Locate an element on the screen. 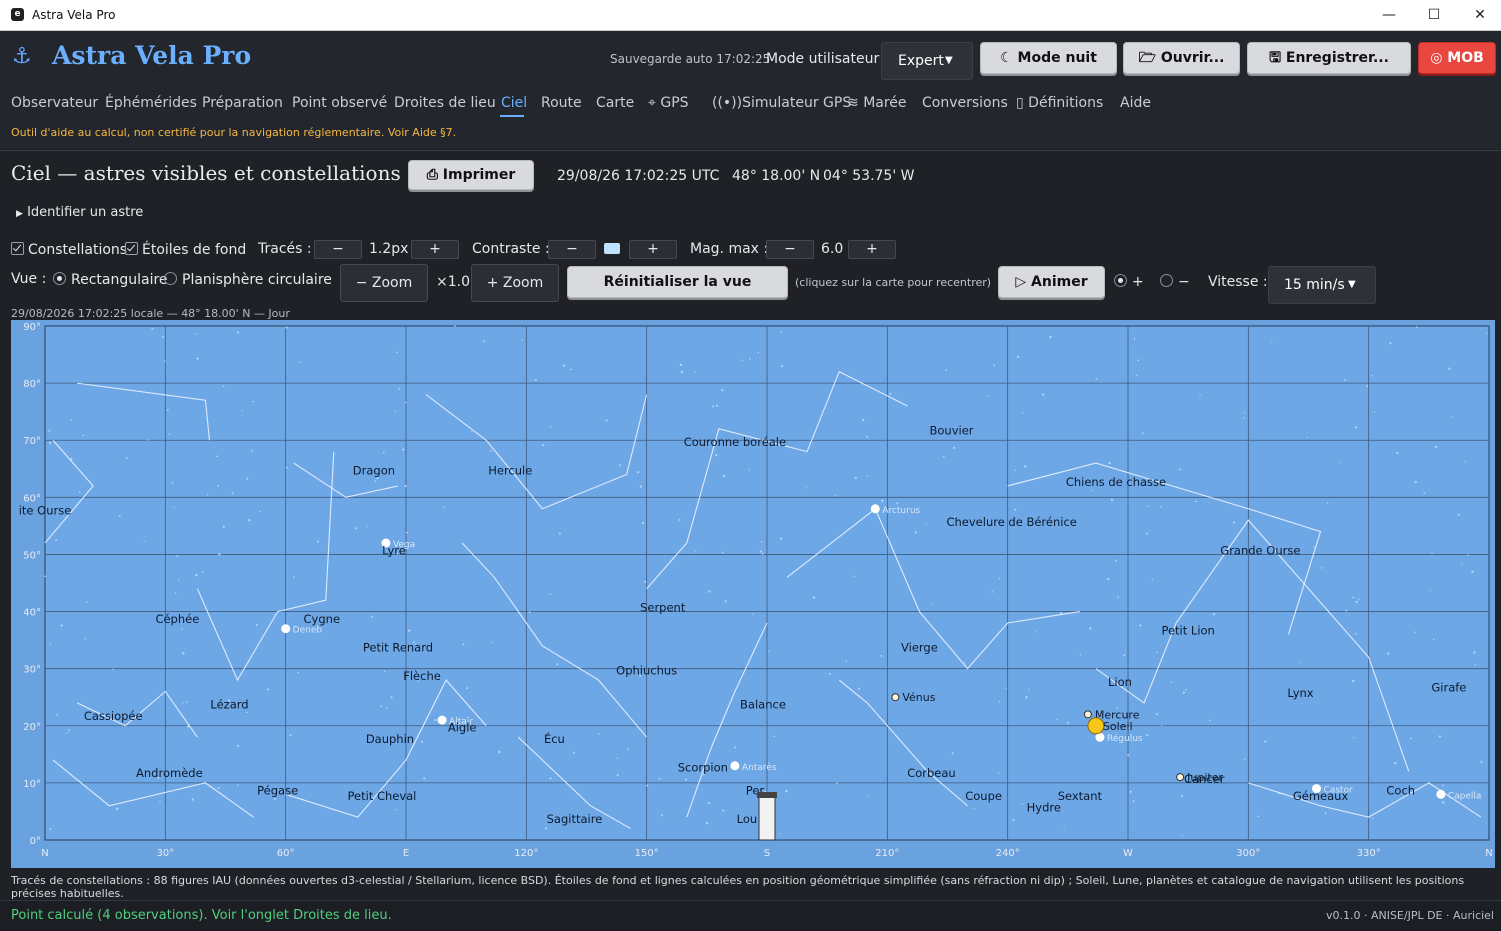 The width and height of the screenshot is (1501, 931). tab-ephemerides: Éphémérides is located at coordinates (151, 103).